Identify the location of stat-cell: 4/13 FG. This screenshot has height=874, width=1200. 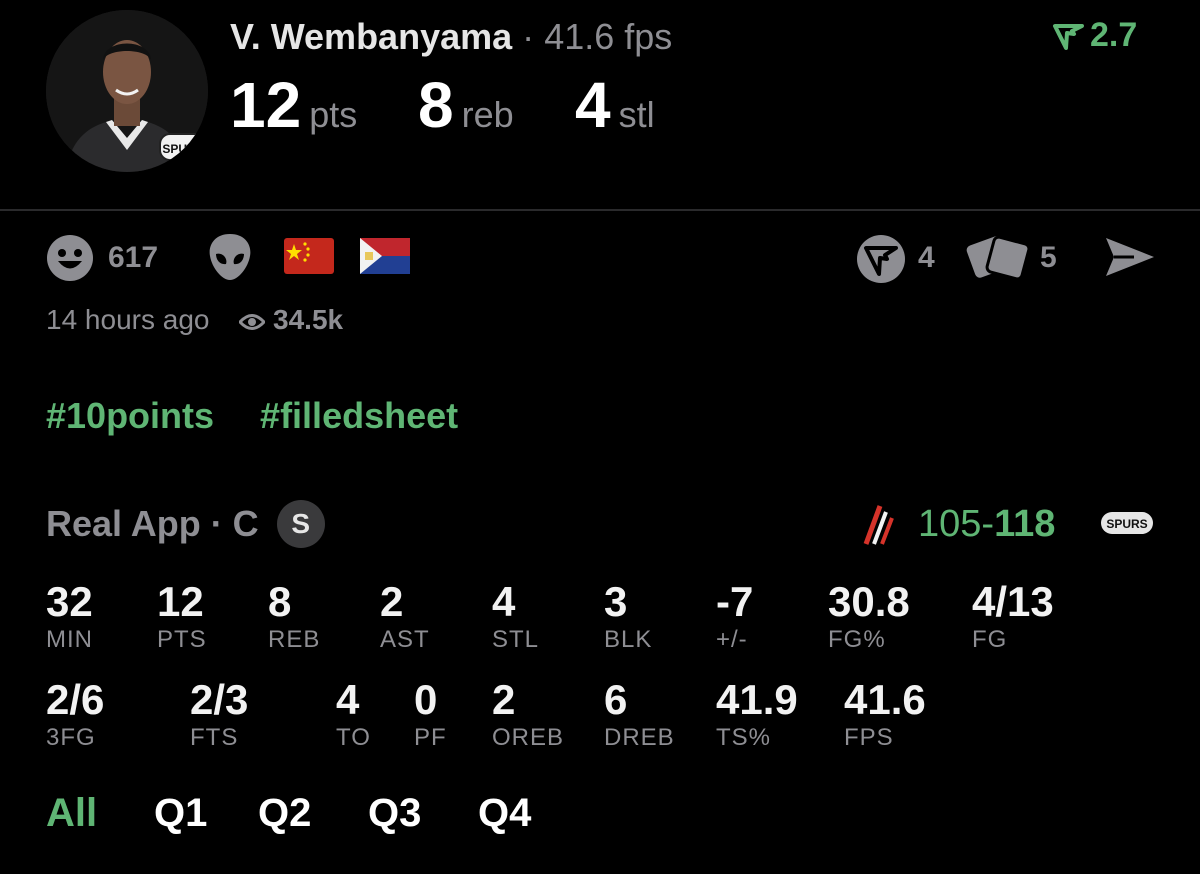
(1013, 615).